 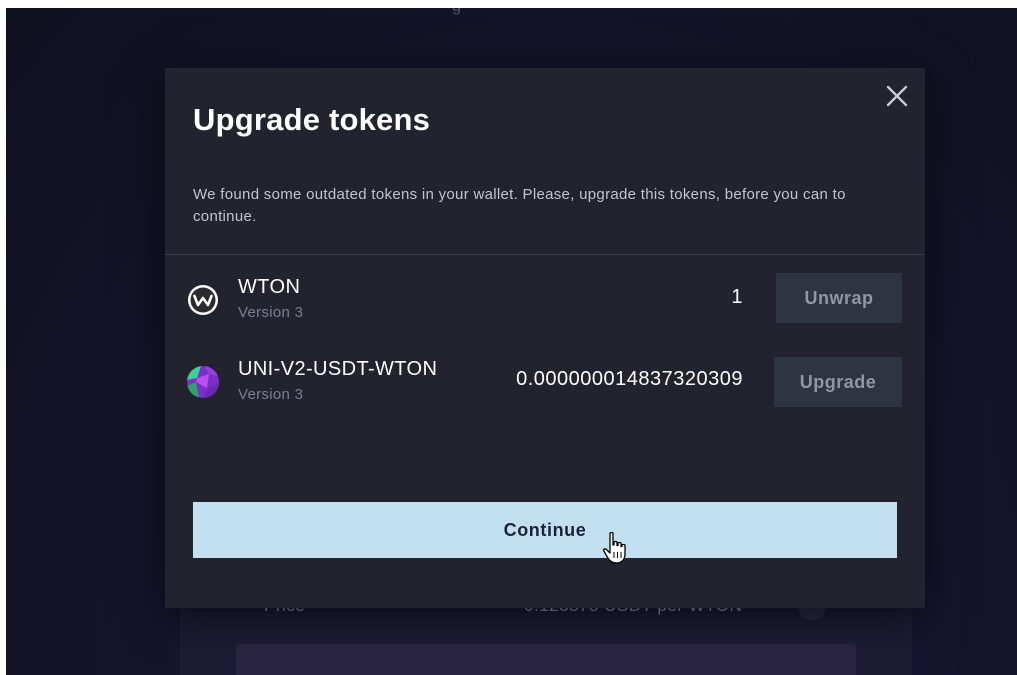 I want to click on close-button, so click(x=897, y=96).